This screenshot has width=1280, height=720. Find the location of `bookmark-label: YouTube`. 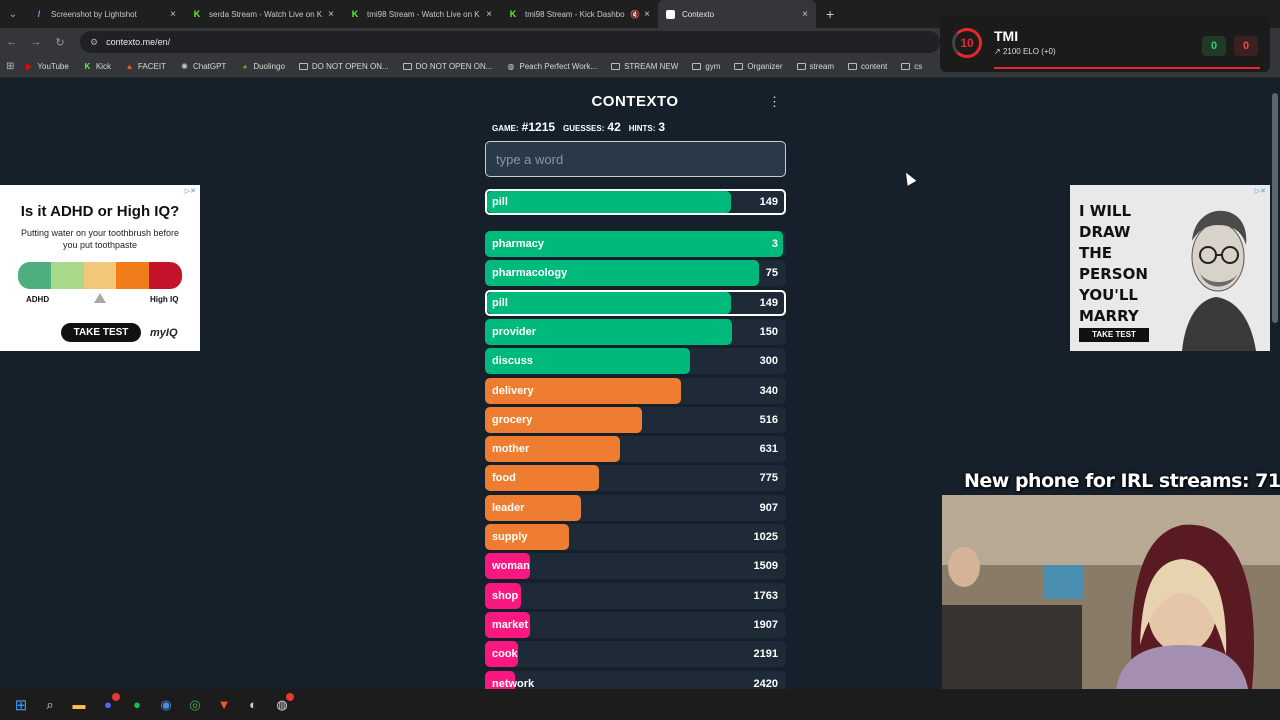

bookmark-label: YouTube is located at coordinates (53, 66).